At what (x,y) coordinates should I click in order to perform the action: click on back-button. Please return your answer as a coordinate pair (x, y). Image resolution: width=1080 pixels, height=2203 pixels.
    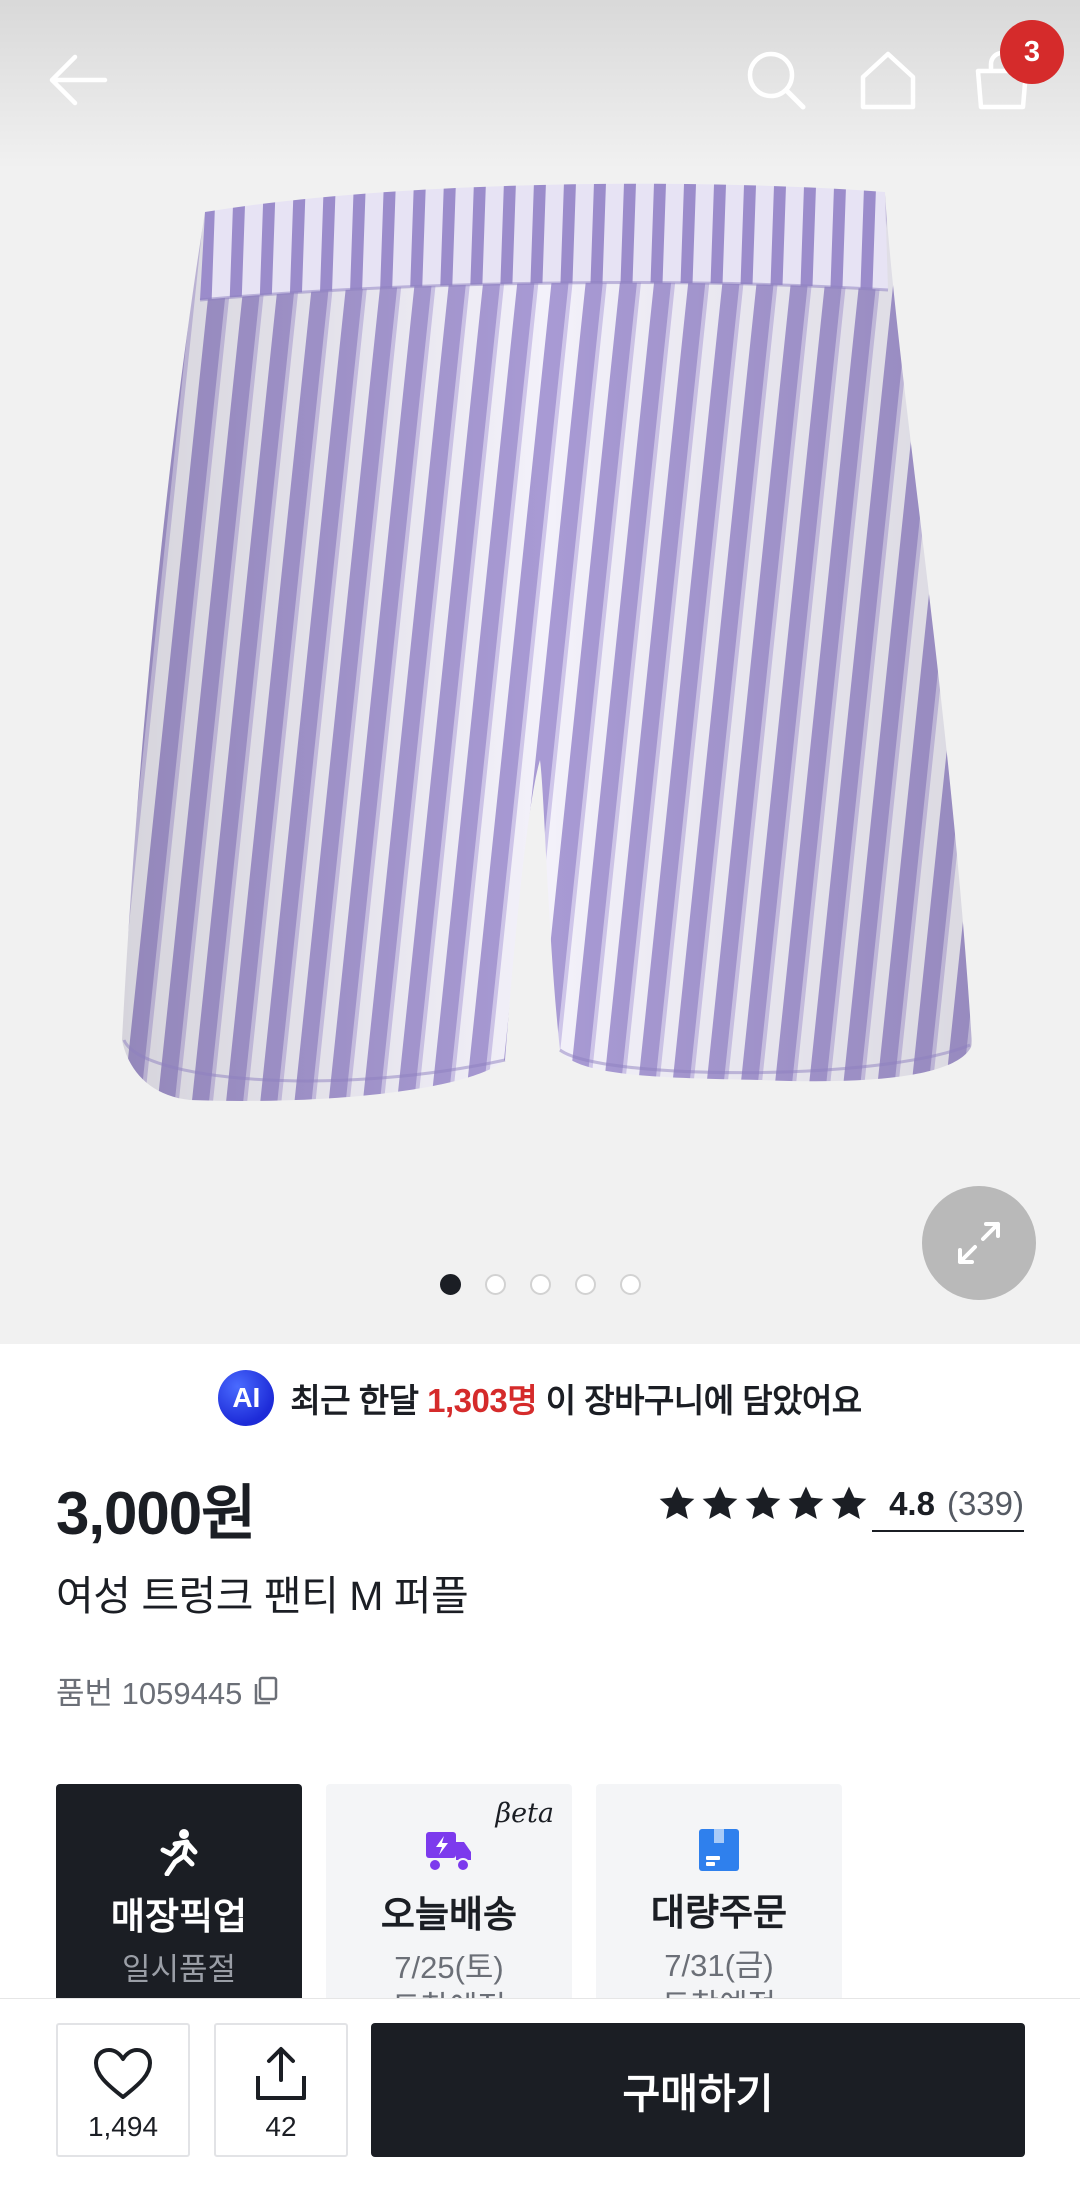
    Looking at the image, I should click on (78, 80).